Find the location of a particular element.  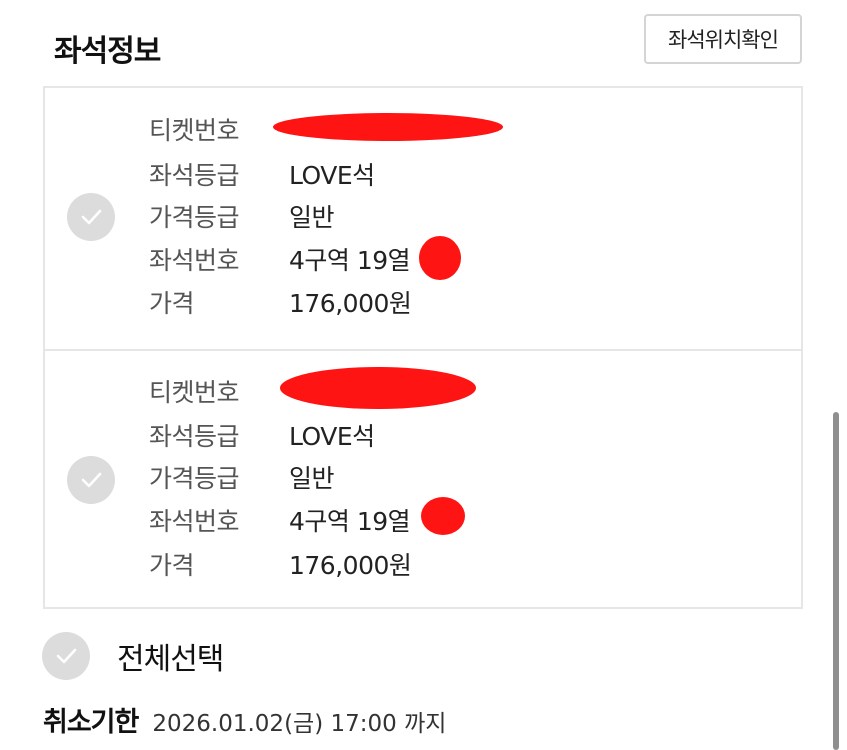

cancel-deadline: 취소기한 2026.01.02(금) 17:00 까지 is located at coordinates (244, 719).